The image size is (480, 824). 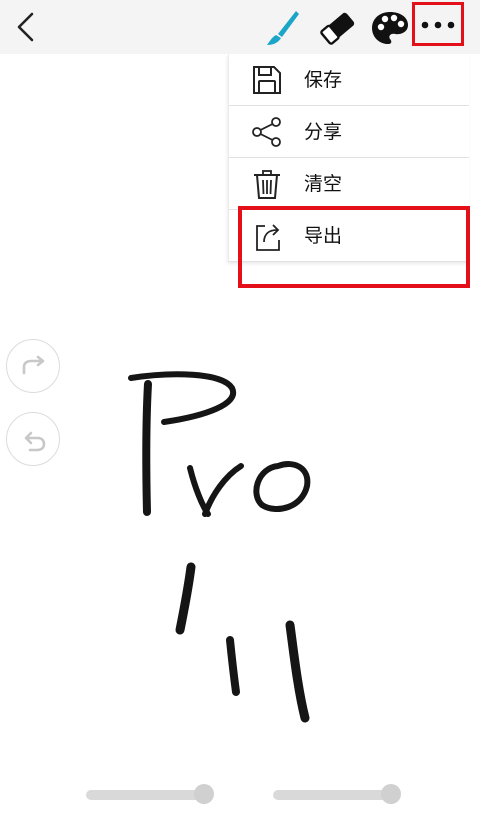 I want to click on palette-icon, so click(x=390, y=28).